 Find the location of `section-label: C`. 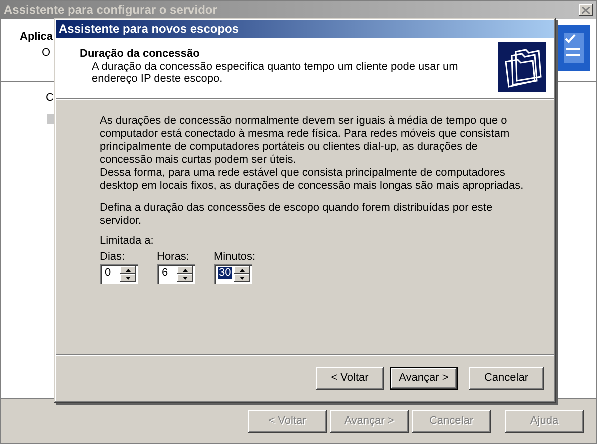

section-label: C is located at coordinates (50, 98).